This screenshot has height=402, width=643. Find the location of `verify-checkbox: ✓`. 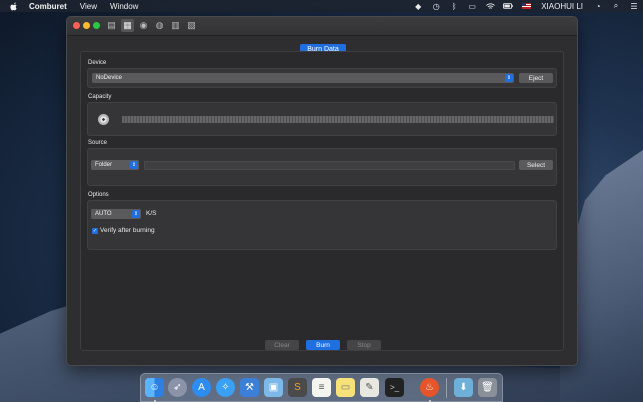

verify-checkbox: ✓ is located at coordinates (95, 231).